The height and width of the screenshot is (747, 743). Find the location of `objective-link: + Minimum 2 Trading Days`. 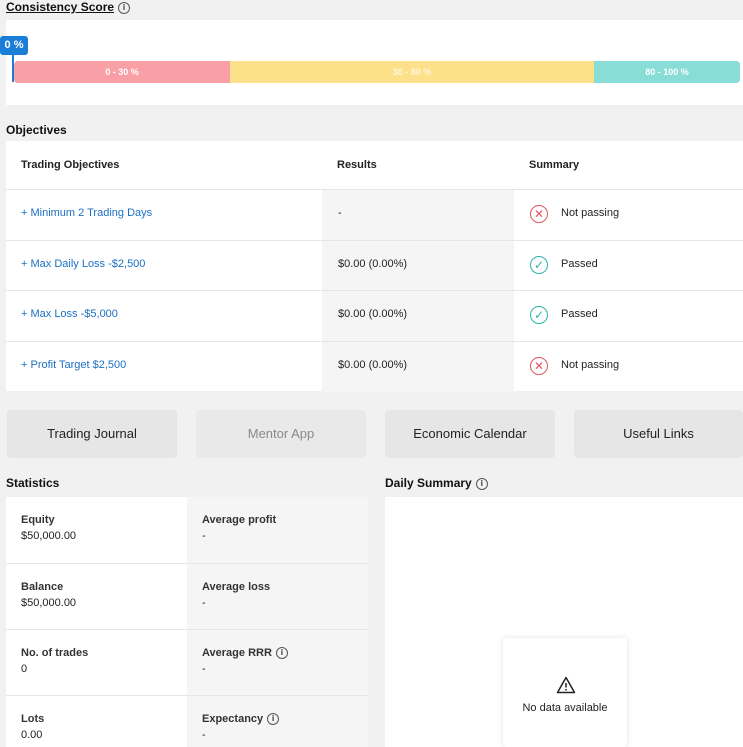

objective-link: + Minimum 2 Trading Days is located at coordinates (86, 213).